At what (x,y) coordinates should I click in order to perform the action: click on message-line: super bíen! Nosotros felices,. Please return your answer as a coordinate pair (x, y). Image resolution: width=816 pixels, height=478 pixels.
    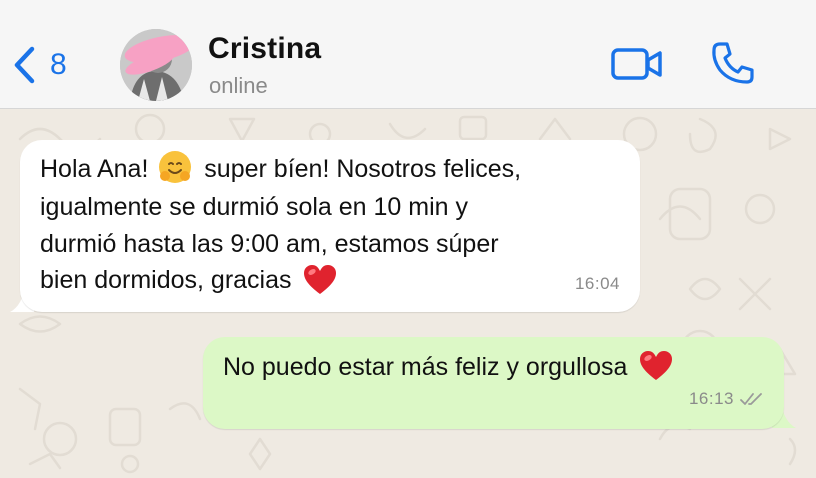
    Looking at the image, I should click on (359, 169).